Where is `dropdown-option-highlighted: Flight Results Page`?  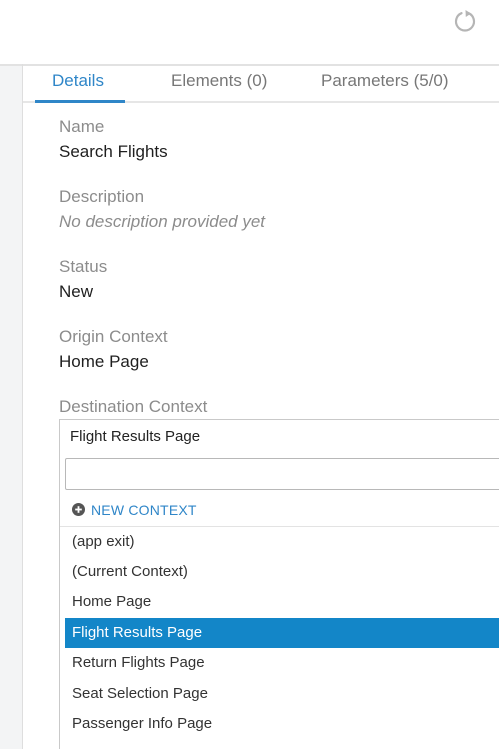 dropdown-option-highlighted: Flight Results Page is located at coordinates (282, 633).